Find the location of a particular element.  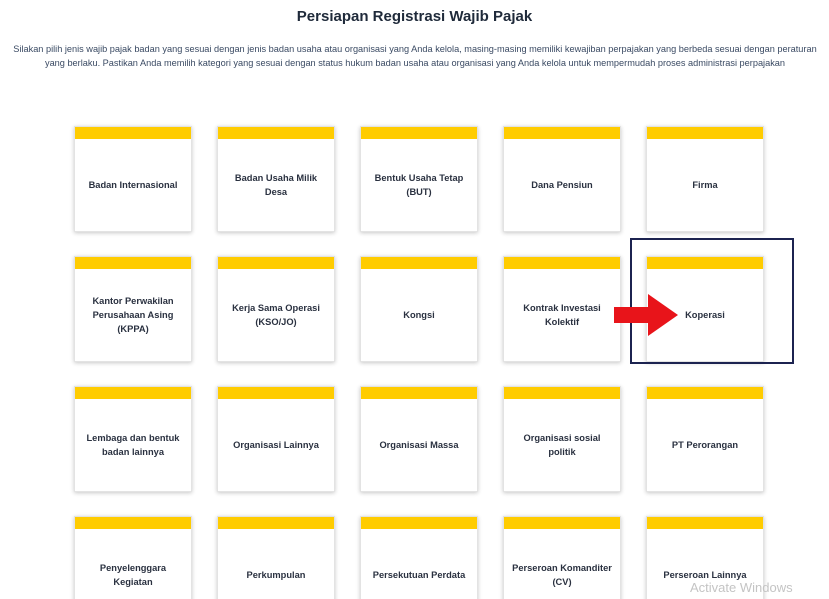

activate-windows-watermark: Activate Windows is located at coordinates (741, 587).